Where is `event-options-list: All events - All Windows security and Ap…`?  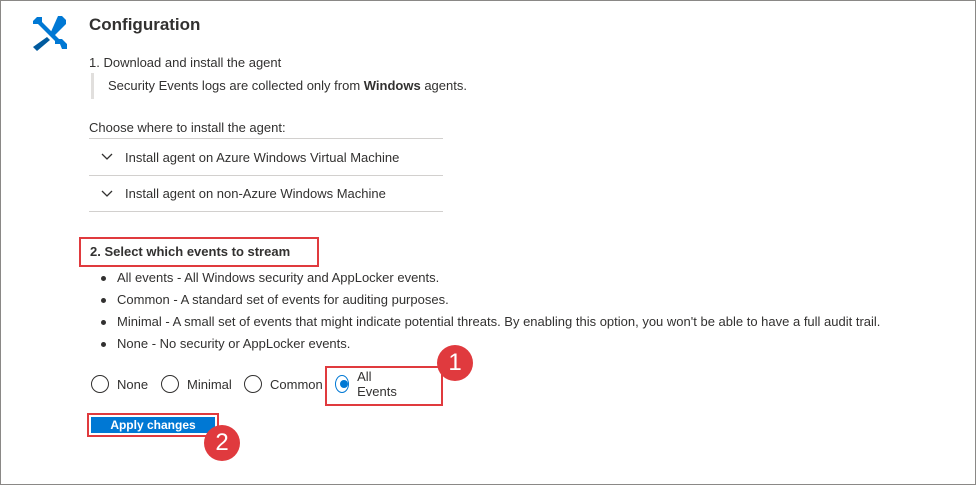 event-options-list: All events - All Windows security and Ap… is located at coordinates (490, 311).